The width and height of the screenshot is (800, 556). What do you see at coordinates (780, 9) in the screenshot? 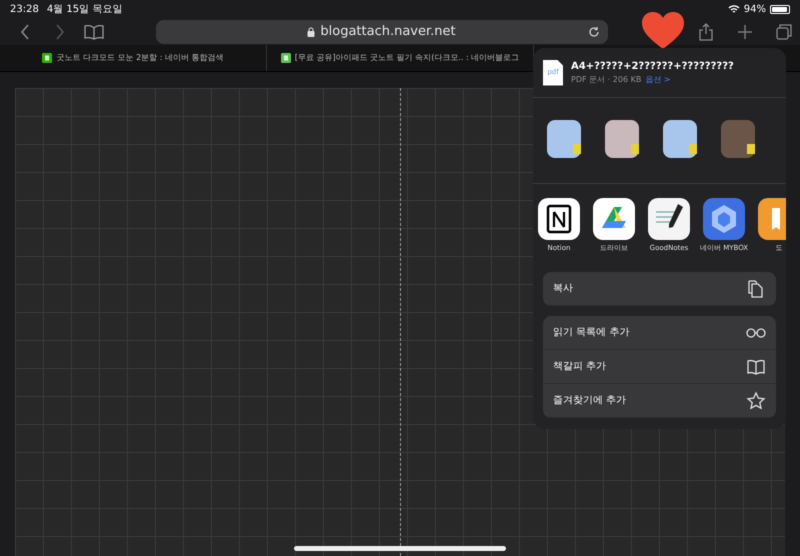
I see `battery-icon` at bounding box center [780, 9].